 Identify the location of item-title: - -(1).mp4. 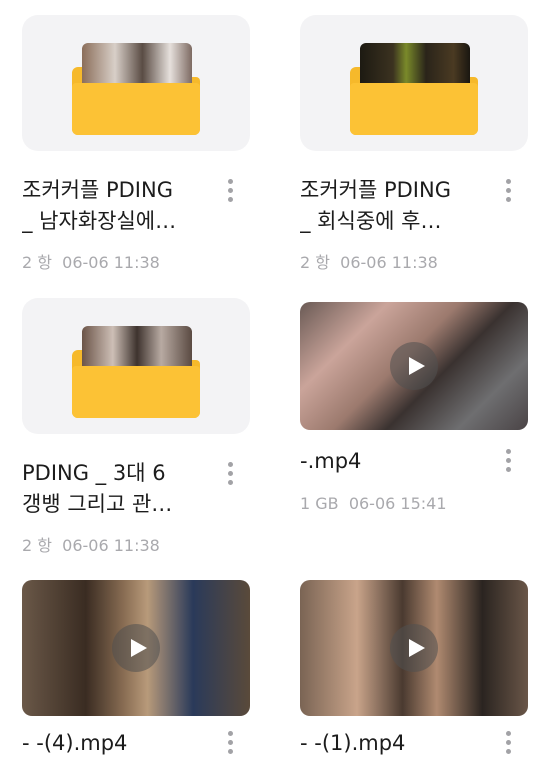
(394, 743).